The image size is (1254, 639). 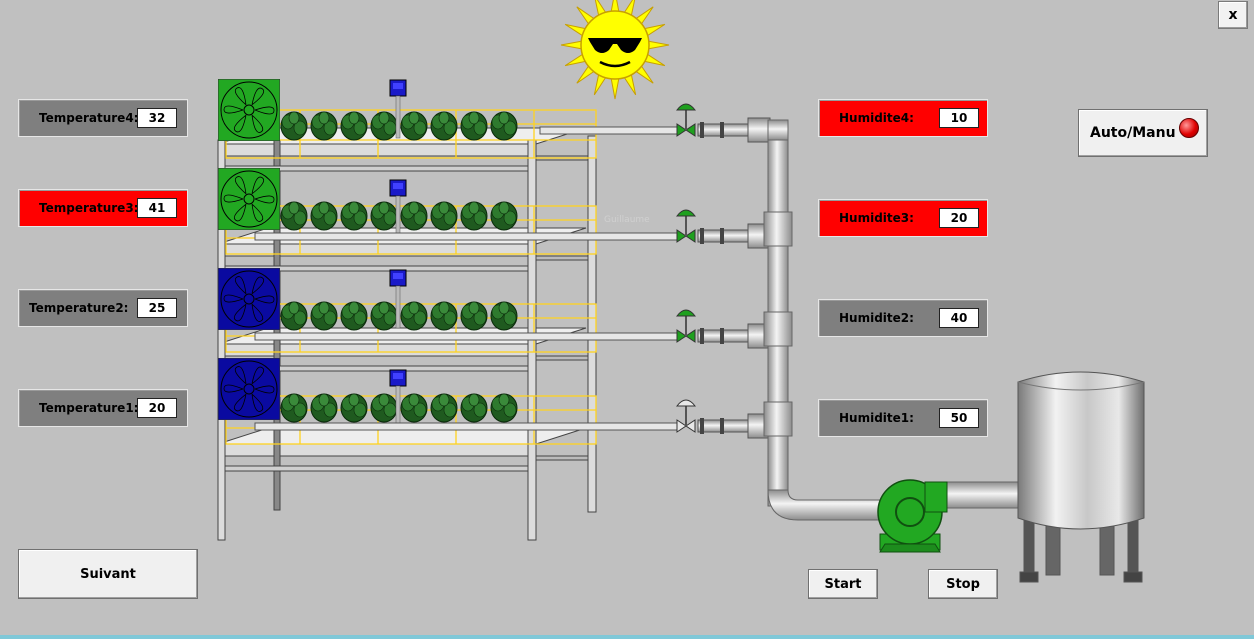 What do you see at coordinates (876, 218) in the screenshot?
I see `humidite3-label: Humidite3:` at bounding box center [876, 218].